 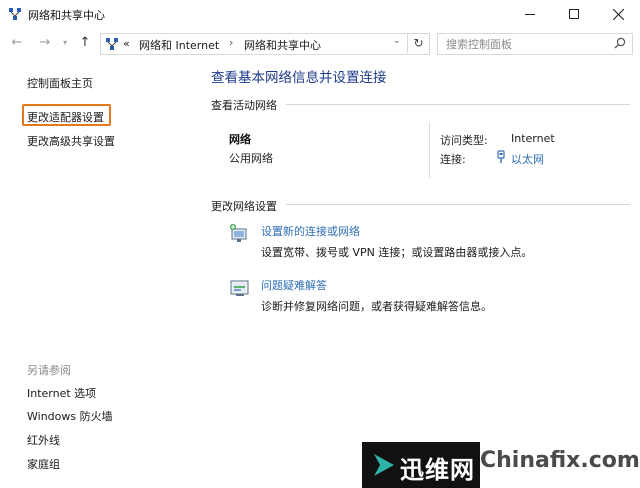 I want to click on troubleshoot-problems-description: 诊断并修复网络问题，或者获得疑难解答信息。, so click(x=376, y=306).